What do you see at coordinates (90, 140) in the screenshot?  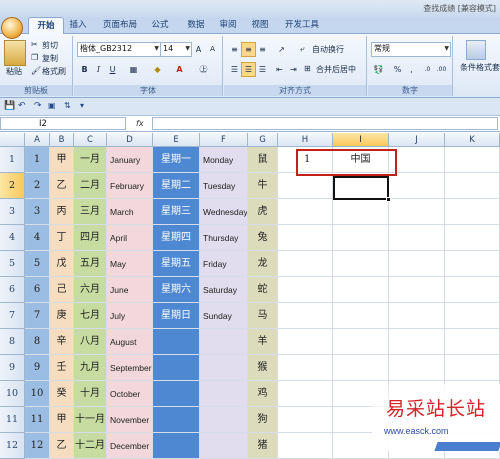 I see `column-header-c: C` at bounding box center [90, 140].